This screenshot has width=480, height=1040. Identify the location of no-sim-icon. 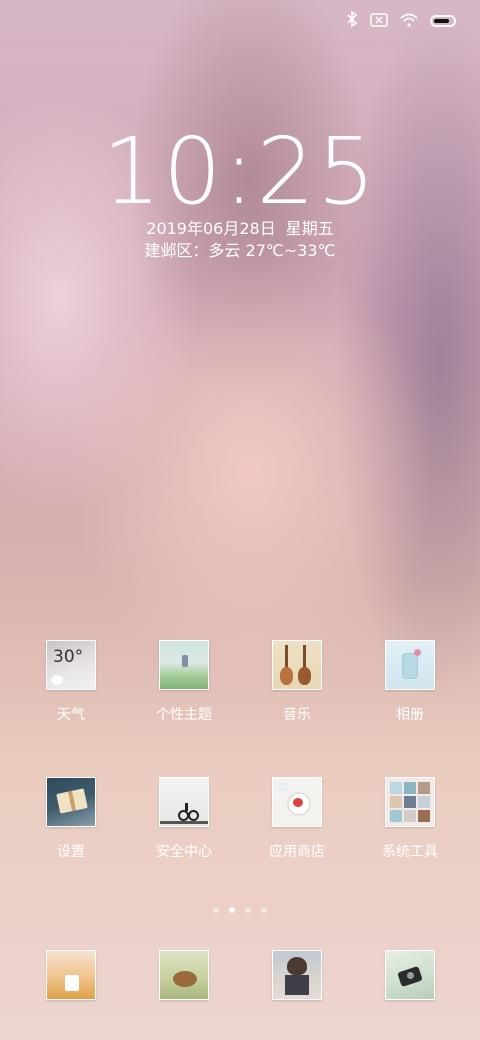
(379, 21).